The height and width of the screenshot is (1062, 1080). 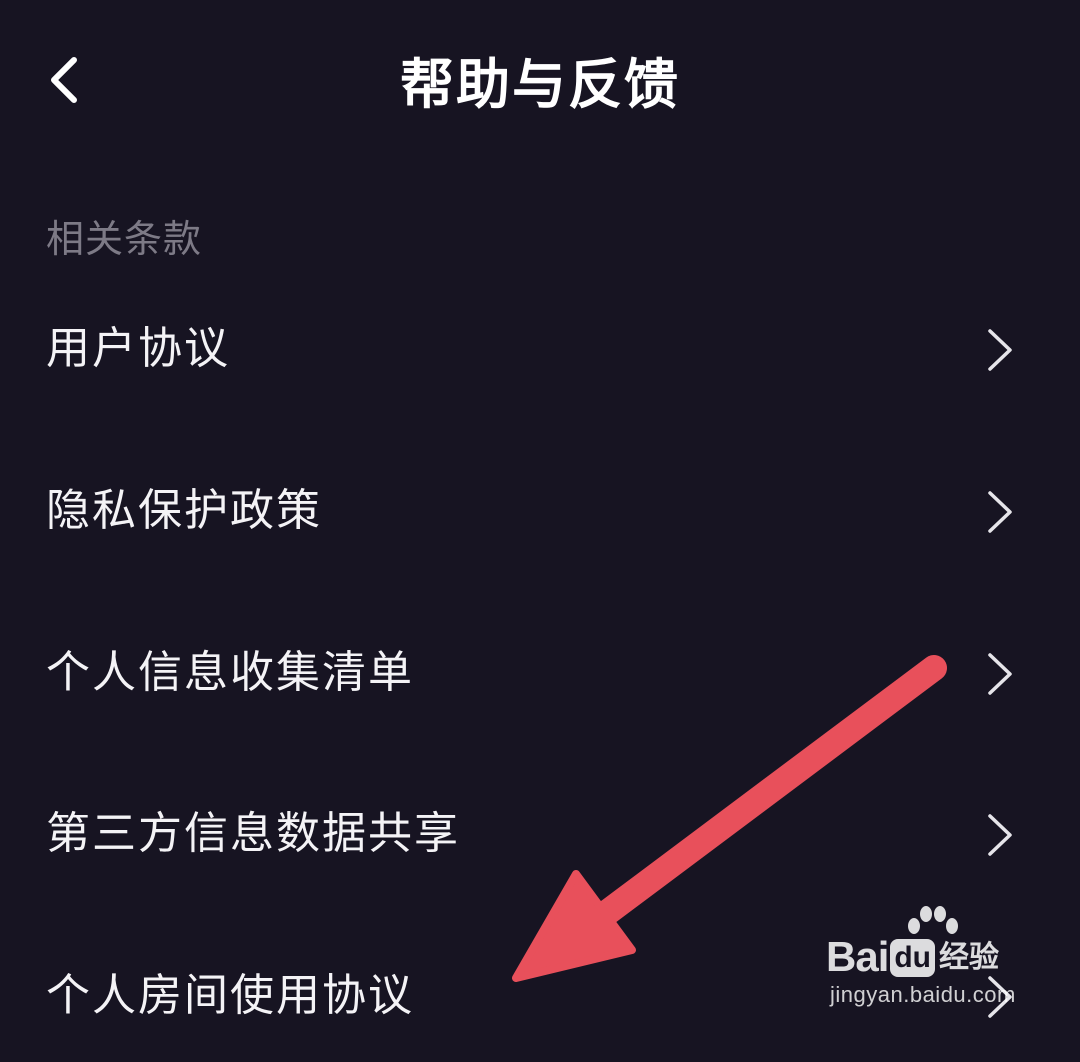 I want to click on baidu-jingyan-watermark: Bai du 经验 jingyan.baidu.com, so click(x=926, y=962).